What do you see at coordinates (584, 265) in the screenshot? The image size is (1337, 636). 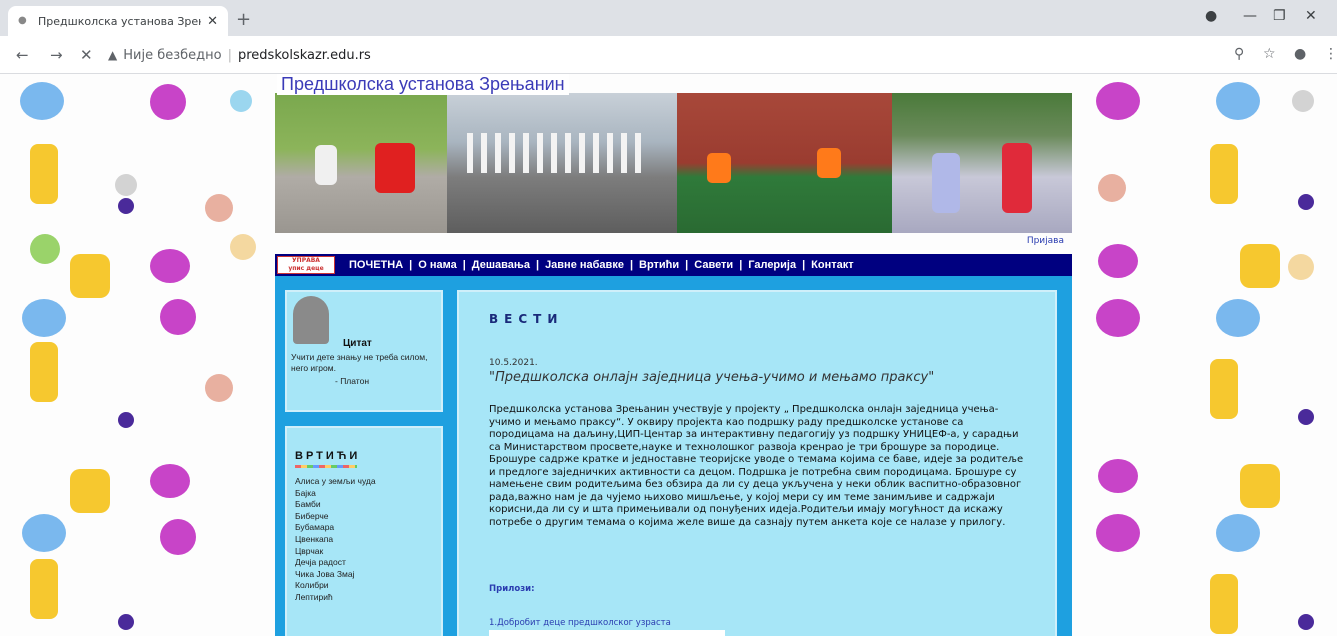 I see `nav-procurement: Јавне набавке` at bounding box center [584, 265].